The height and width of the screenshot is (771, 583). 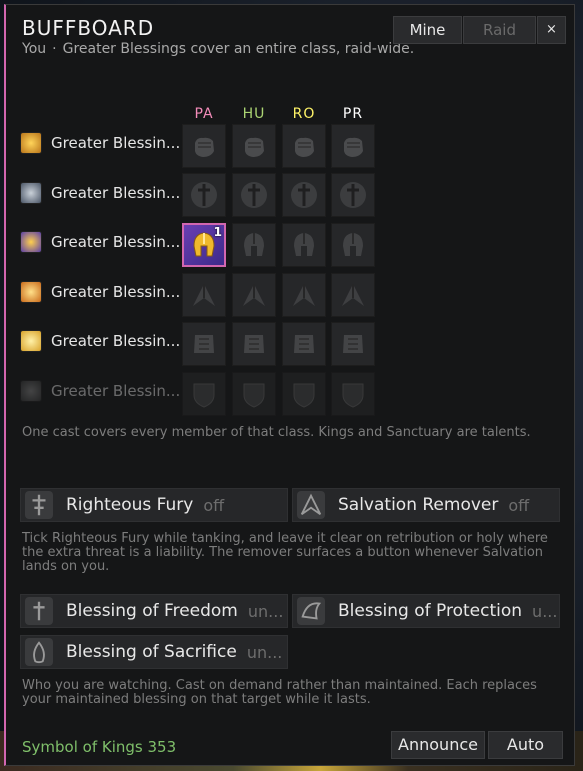 I want to click on cell-salvation-pr, so click(x=353, y=295).